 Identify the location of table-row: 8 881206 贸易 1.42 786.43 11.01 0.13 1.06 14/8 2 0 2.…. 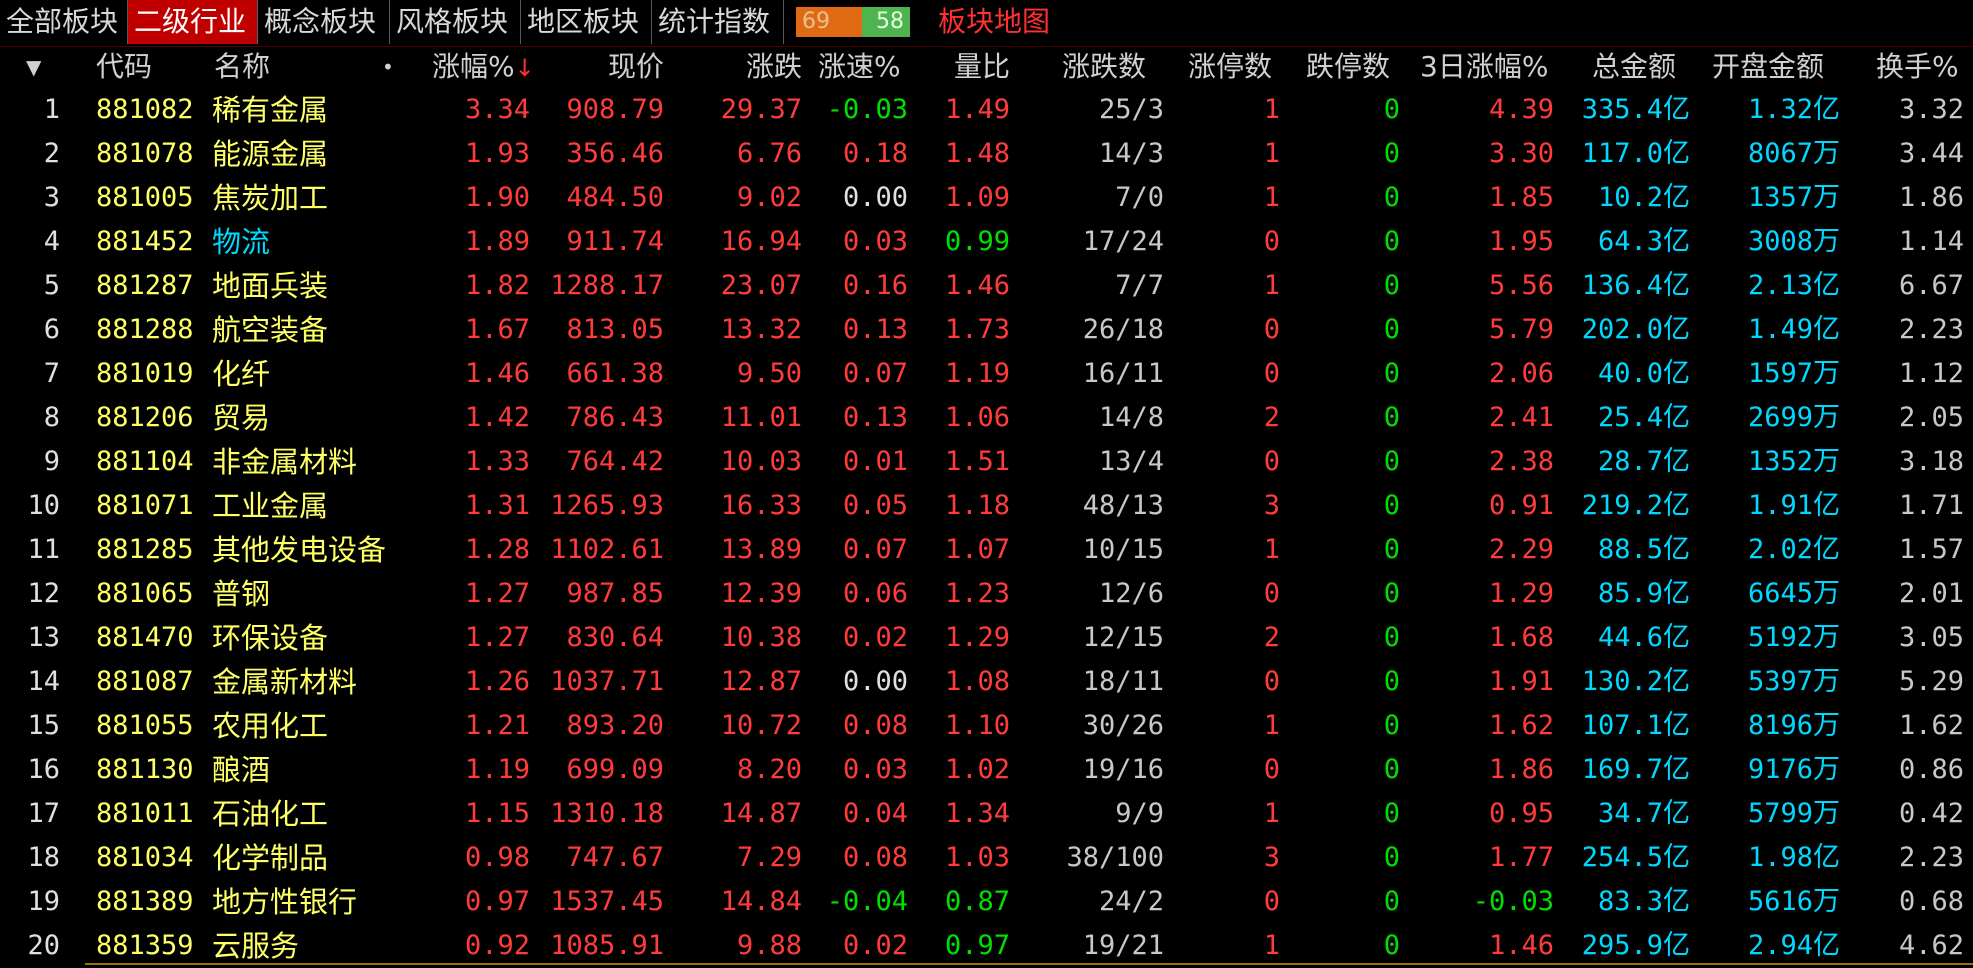
(986, 418).